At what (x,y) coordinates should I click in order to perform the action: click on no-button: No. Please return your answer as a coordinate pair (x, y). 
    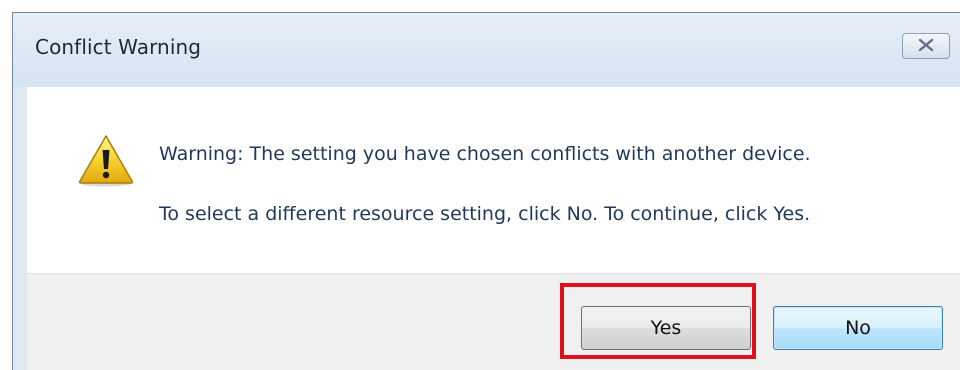
    Looking at the image, I should click on (858, 328).